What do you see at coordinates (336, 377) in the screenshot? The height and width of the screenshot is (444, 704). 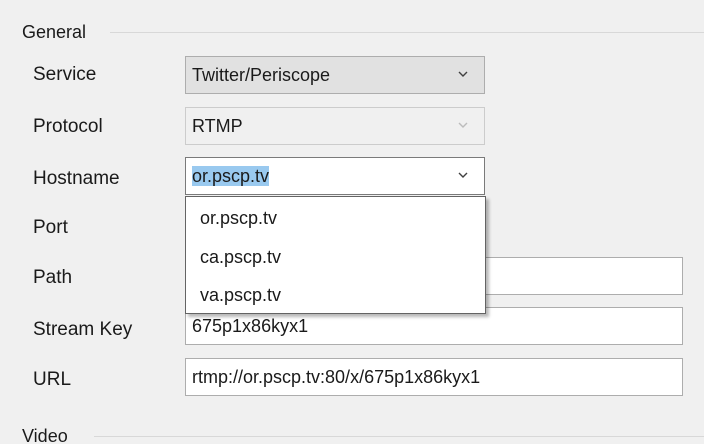 I see `url-field-value: rtmp://or.pscp.tv:80/x/675p1x86kyx1` at bounding box center [336, 377].